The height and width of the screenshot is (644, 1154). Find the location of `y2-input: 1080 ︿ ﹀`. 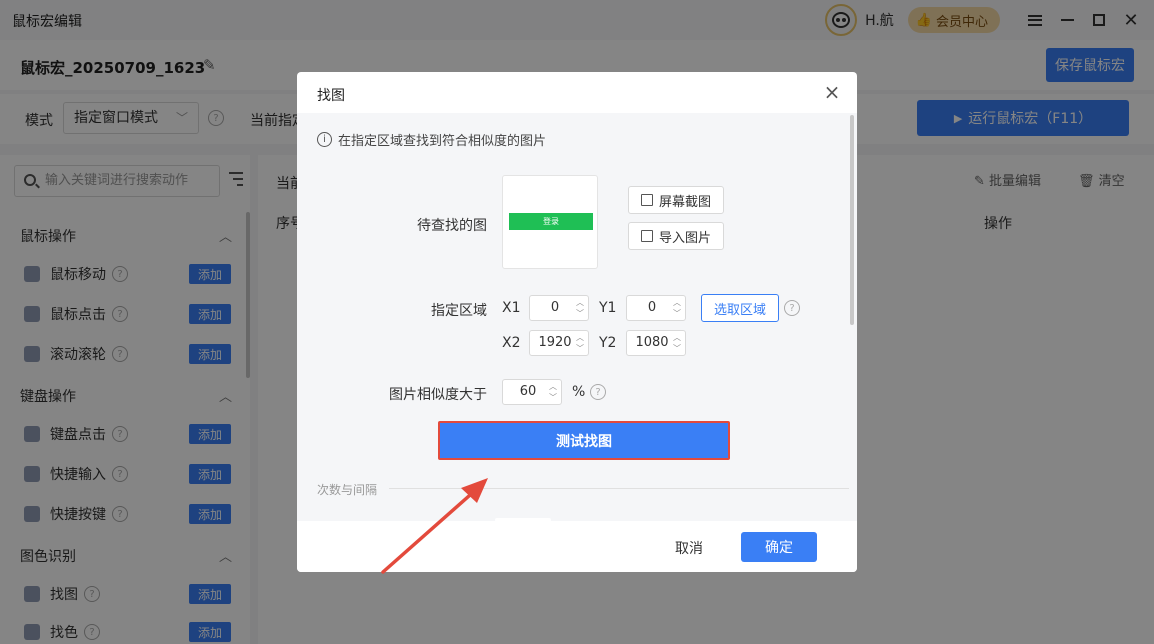

y2-input: 1080 ︿ ﹀ is located at coordinates (656, 343).